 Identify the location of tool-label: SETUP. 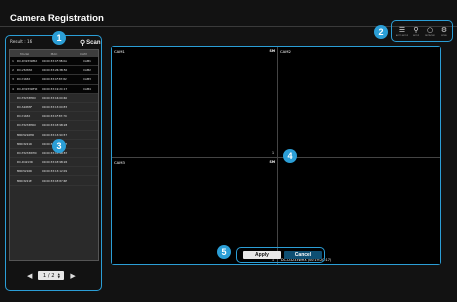
(416, 36).